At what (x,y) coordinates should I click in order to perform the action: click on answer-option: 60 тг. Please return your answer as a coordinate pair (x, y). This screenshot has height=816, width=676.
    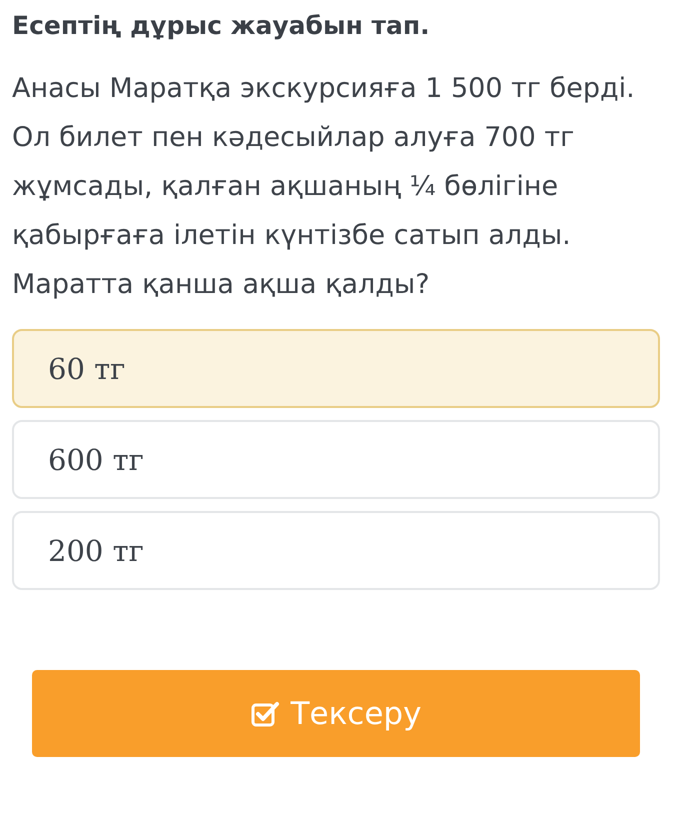
    Looking at the image, I should click on (336, 368).